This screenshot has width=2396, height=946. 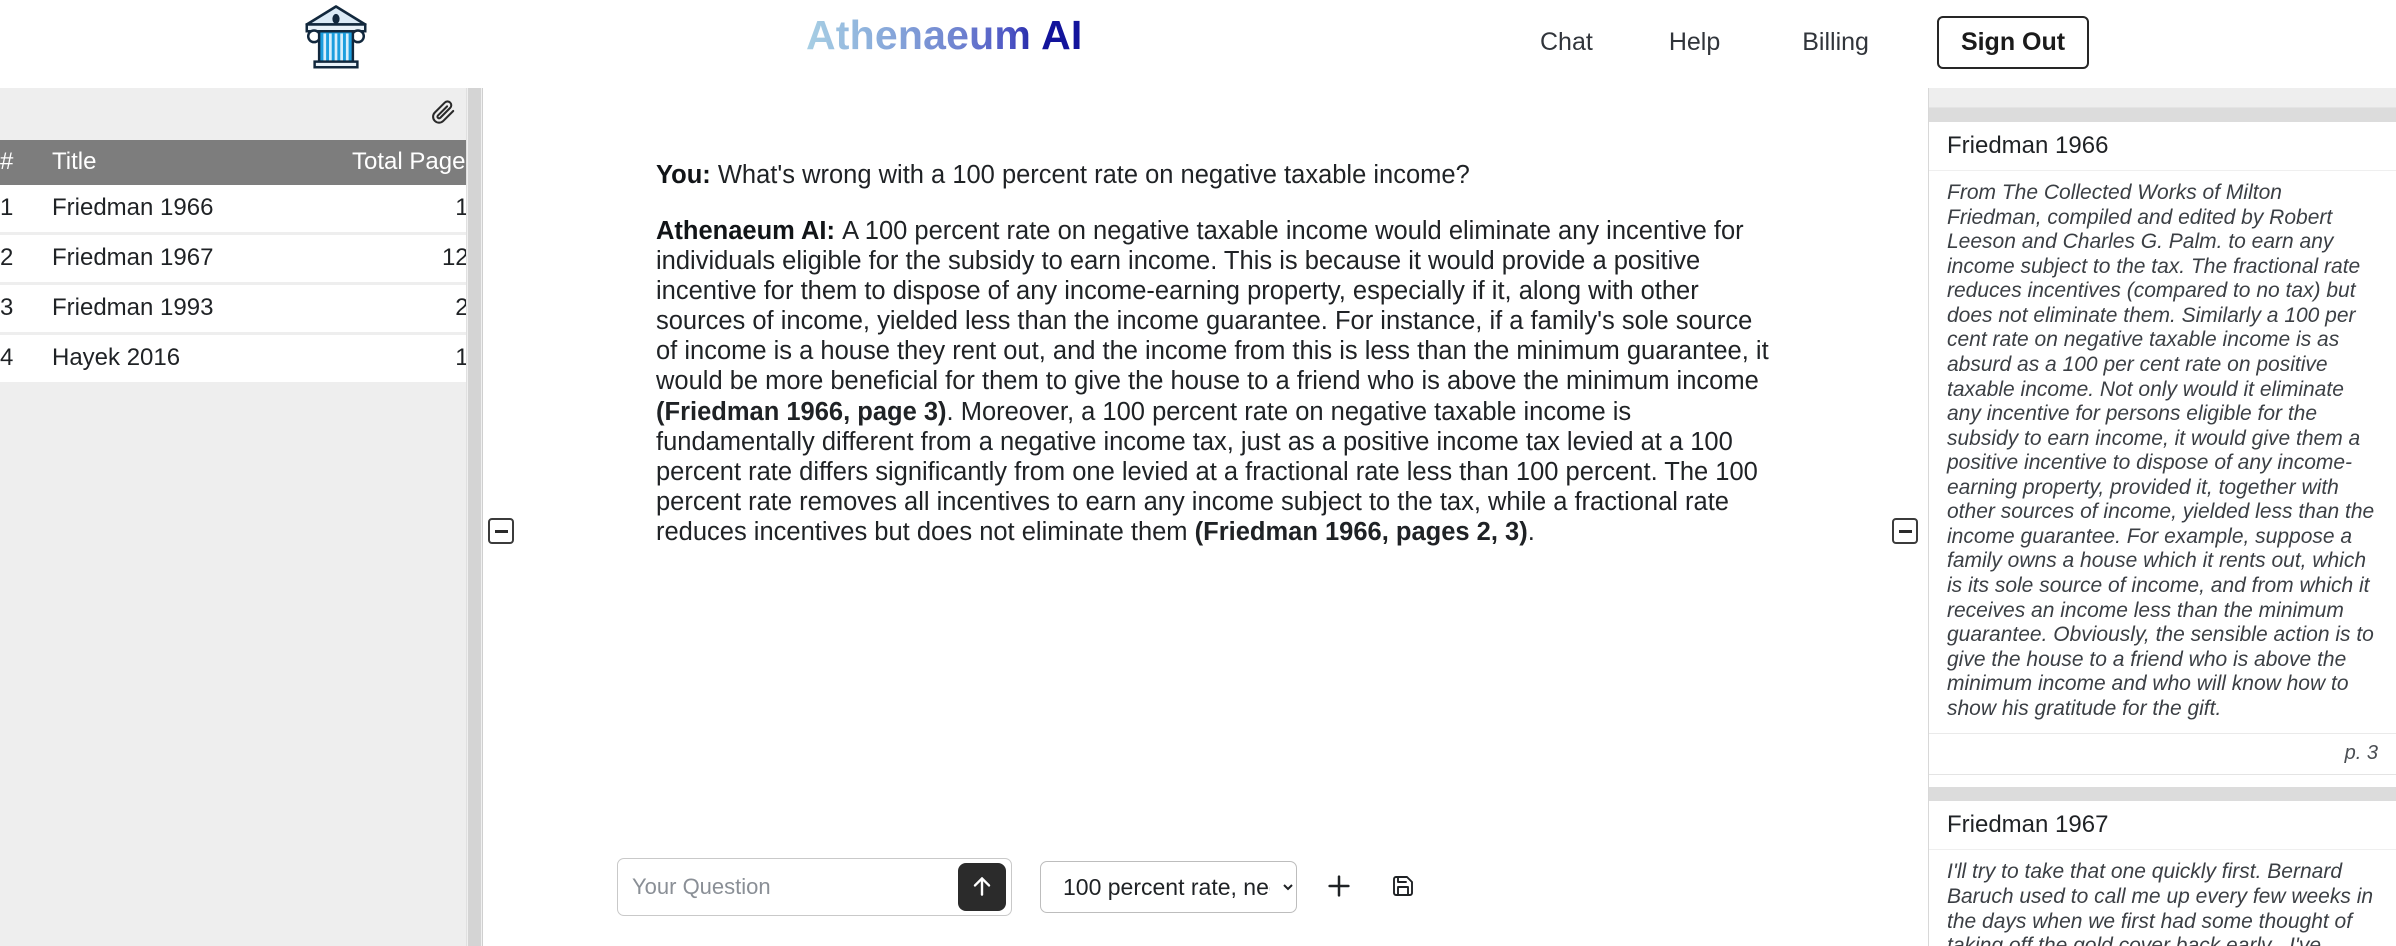 I want to click on documents-header-row: # Title Total Pages, so click(x=241, y=162).